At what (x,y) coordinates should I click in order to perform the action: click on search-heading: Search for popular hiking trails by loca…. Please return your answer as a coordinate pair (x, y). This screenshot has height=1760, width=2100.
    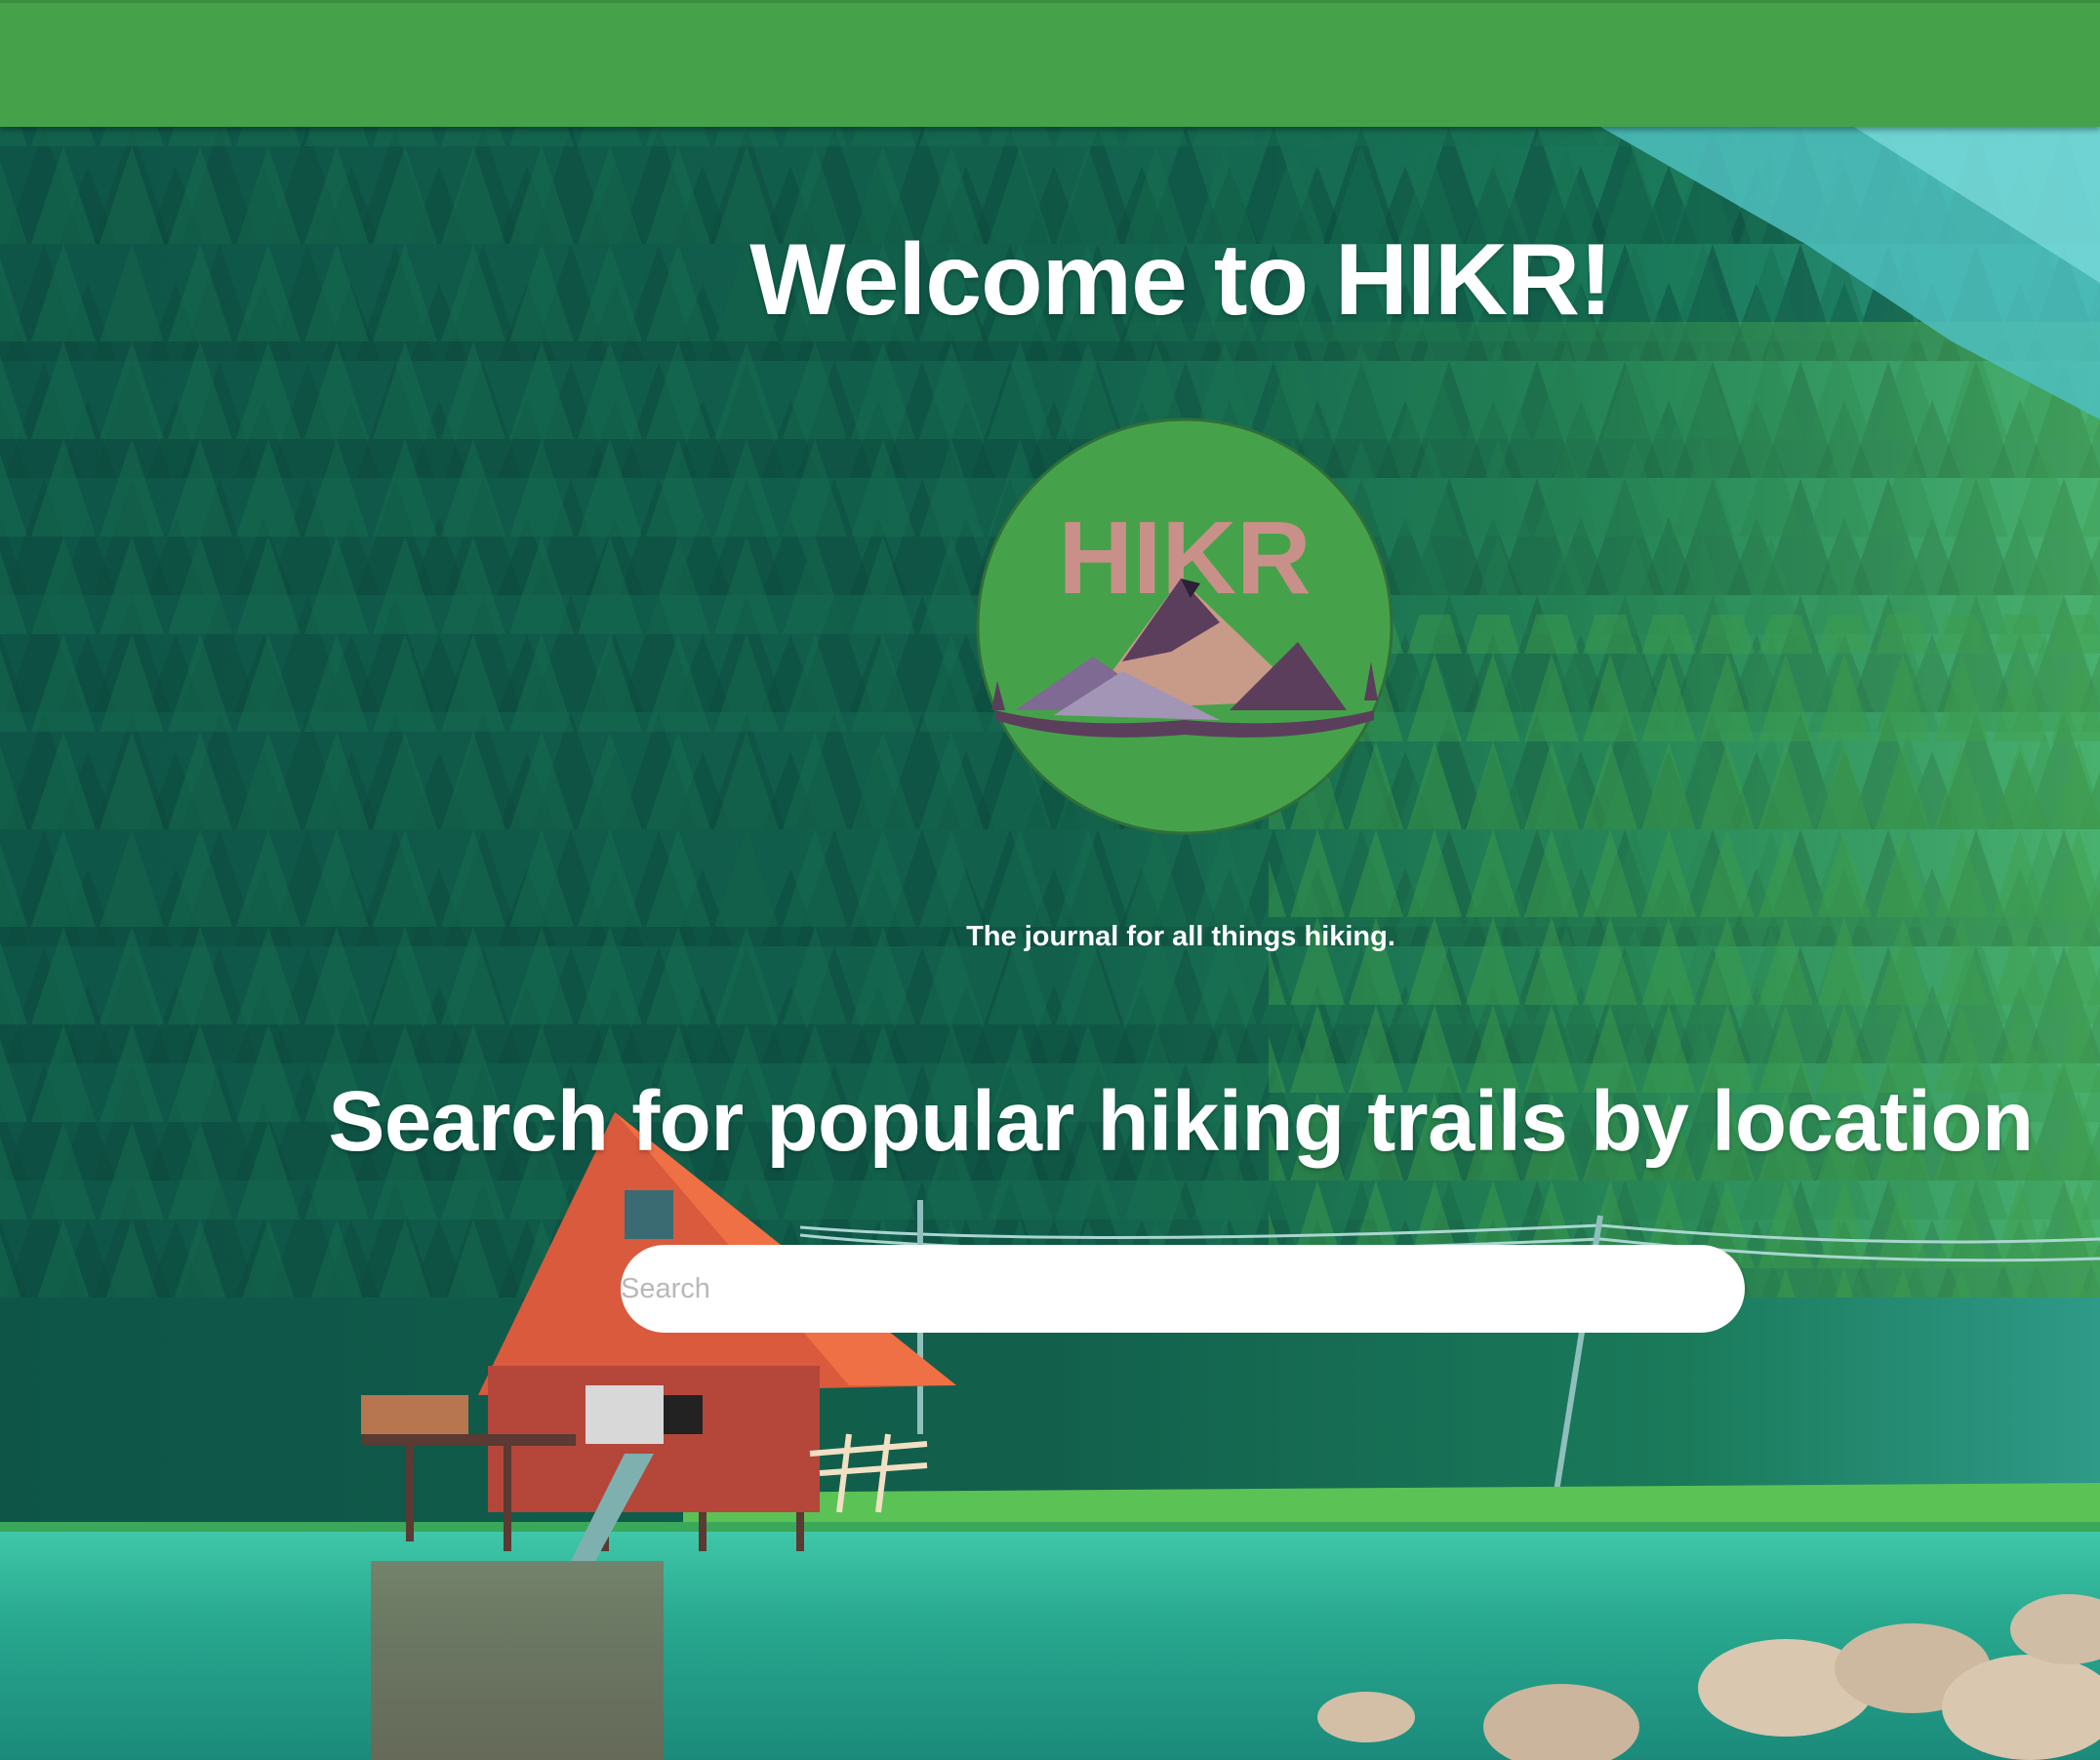
    Looking at the image, I should click on (1181, 1121).